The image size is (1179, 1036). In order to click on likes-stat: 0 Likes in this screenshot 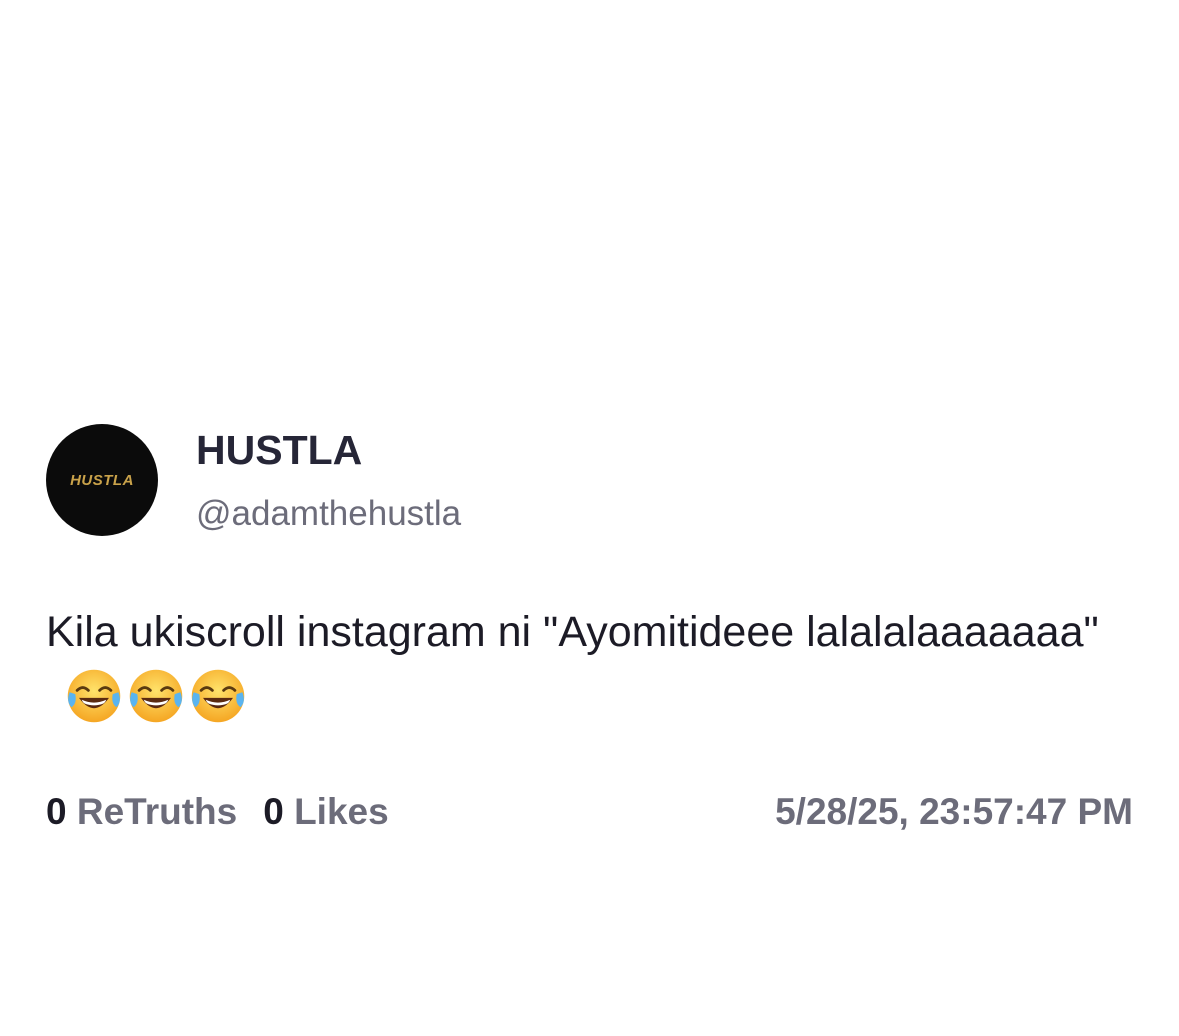, I will do `click(325, 812)`.